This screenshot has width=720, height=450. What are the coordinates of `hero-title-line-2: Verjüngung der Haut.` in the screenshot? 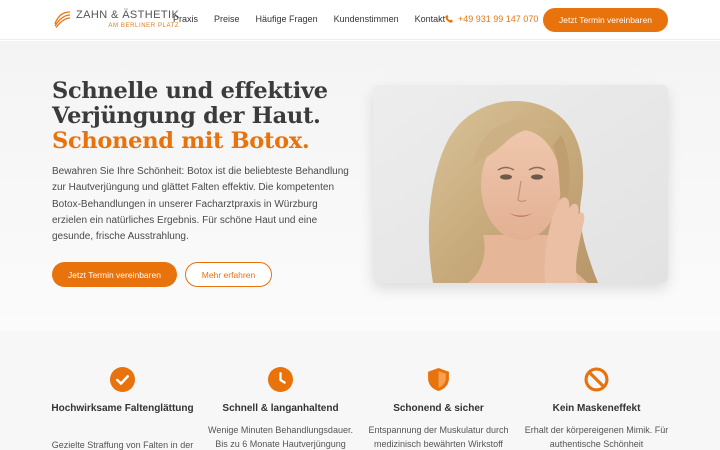 It's located at (186, 116).